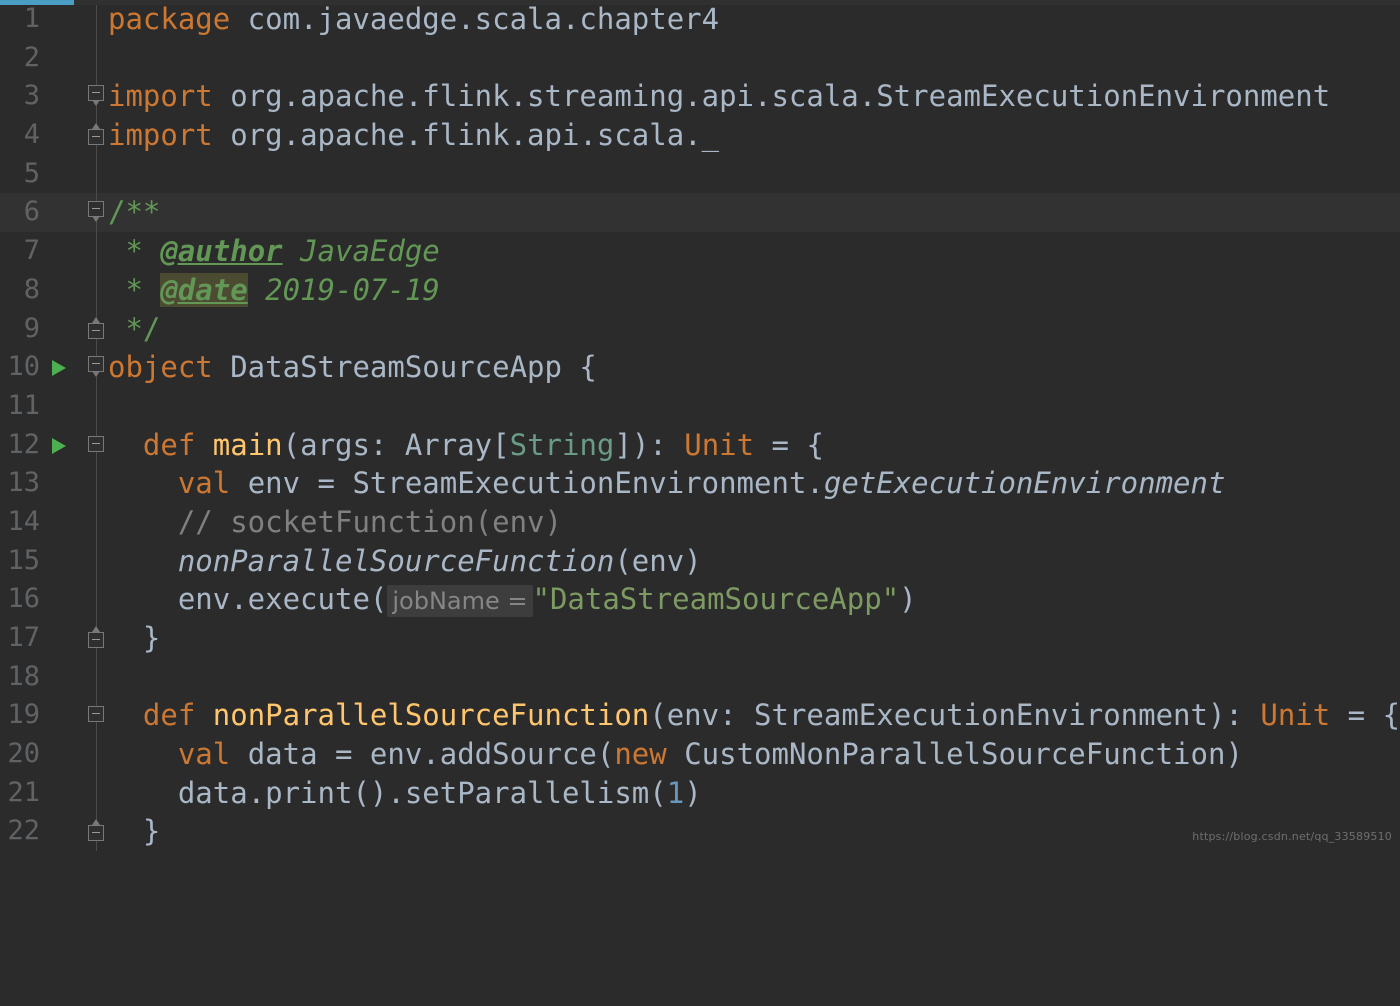 This screenshot has height=1006, width=1400. I want to click on token-import-path: org.apache.flink.api.scala._, so click(466, 135).